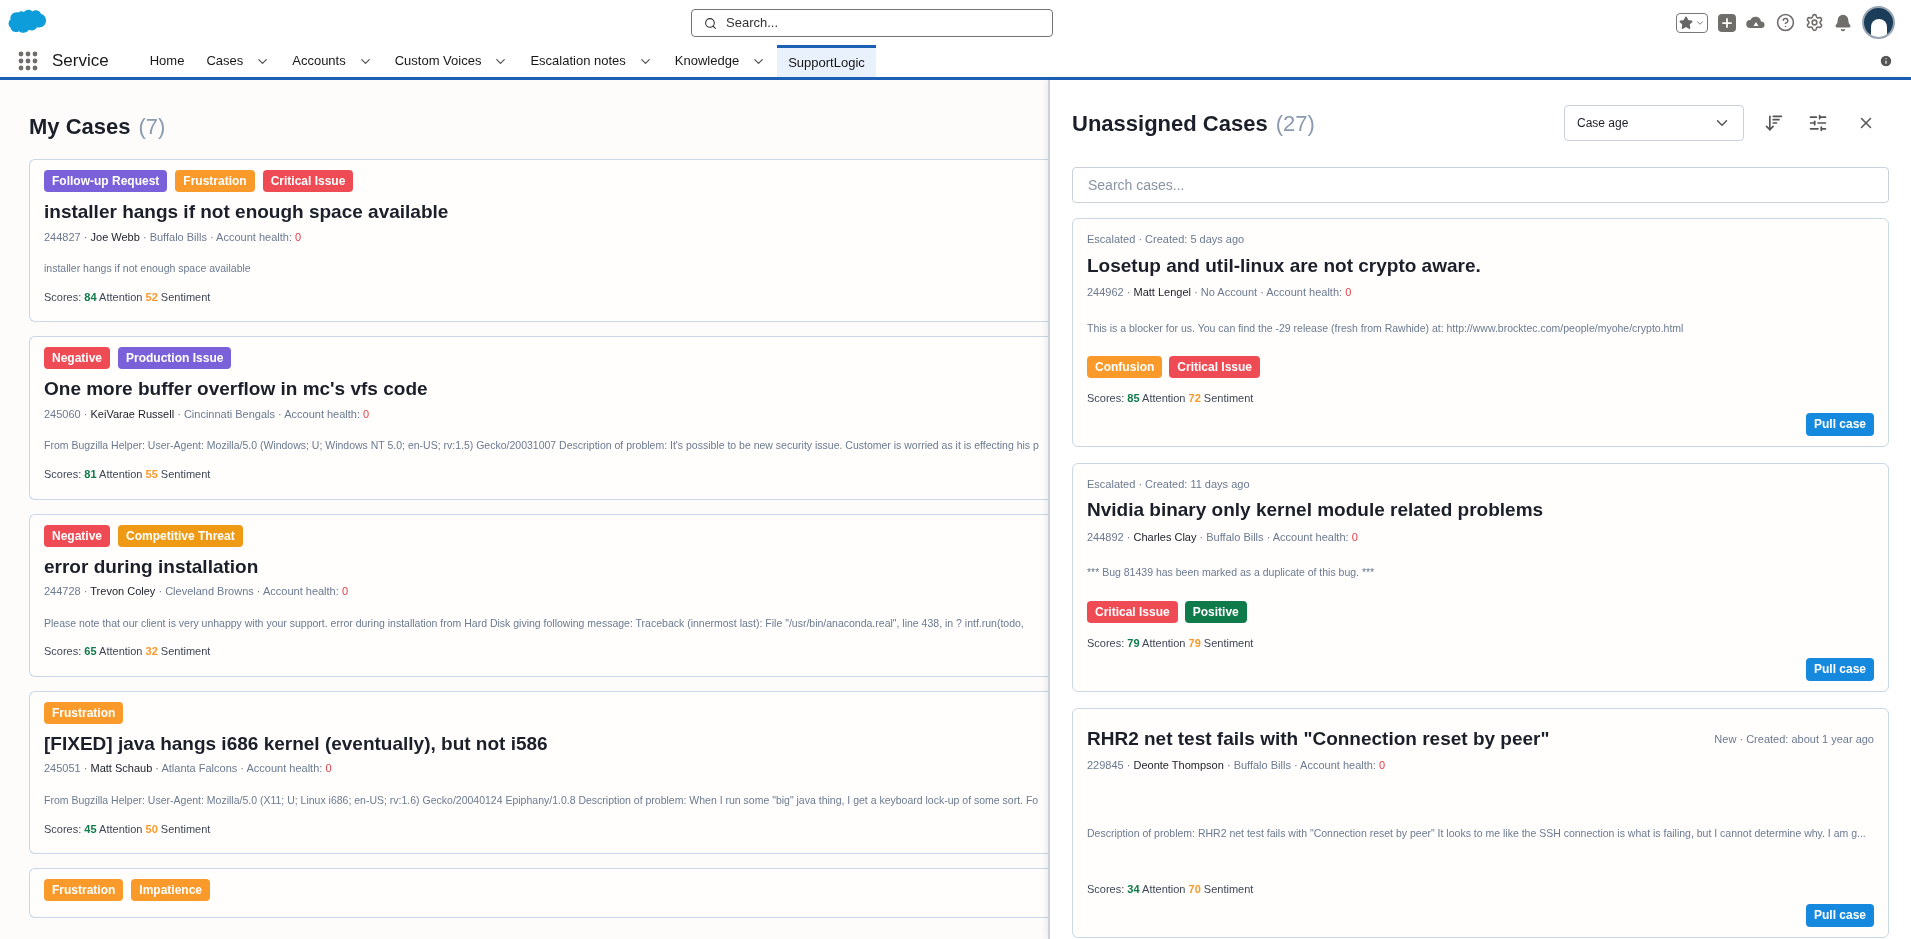  I want to click on section-title: My Cases, so click(80, 127).